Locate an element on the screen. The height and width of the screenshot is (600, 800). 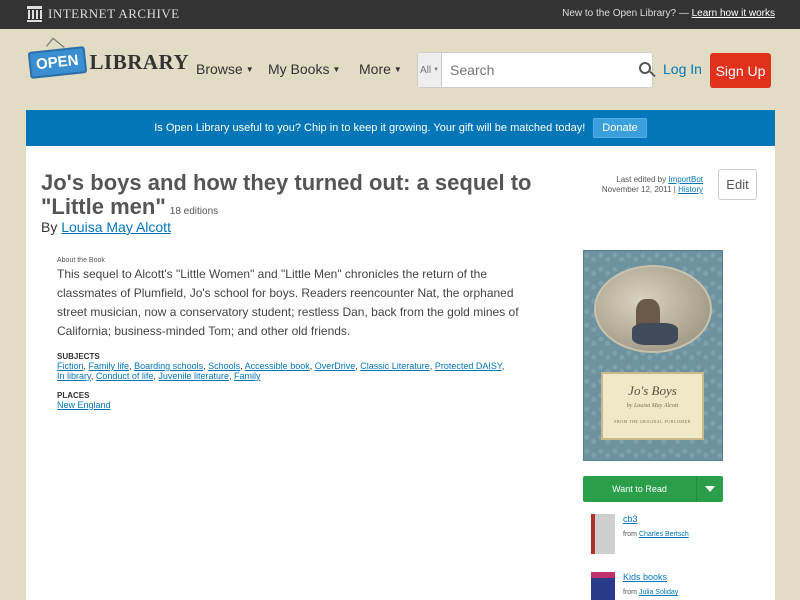
cover-author: by Louisa May Alcott is located at coordinates (652, 406).